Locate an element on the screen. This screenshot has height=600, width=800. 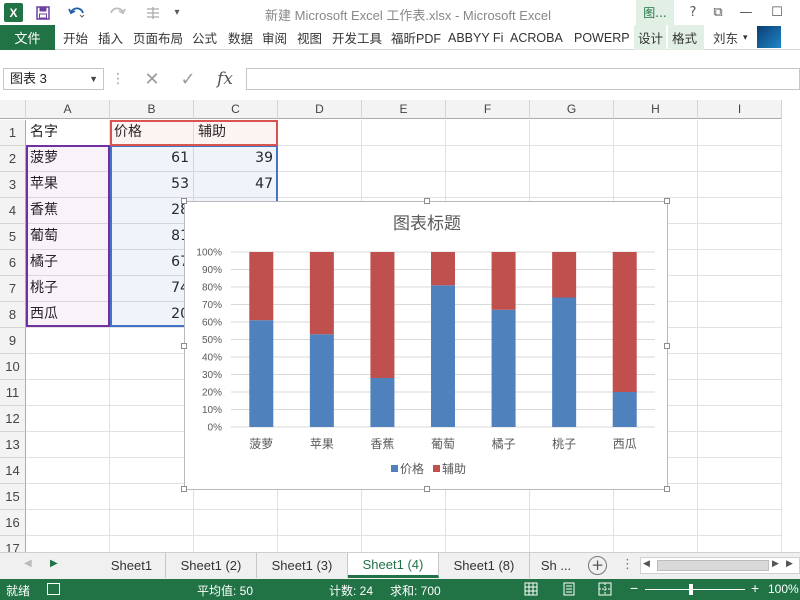
avatar is located at coordinates (769, 37).